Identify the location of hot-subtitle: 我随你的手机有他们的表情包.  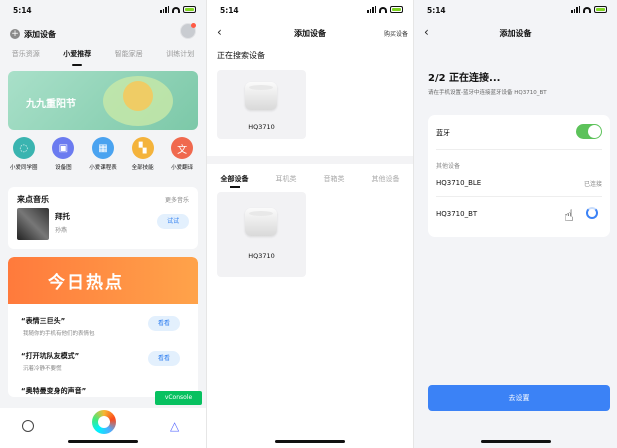
(59, 334).